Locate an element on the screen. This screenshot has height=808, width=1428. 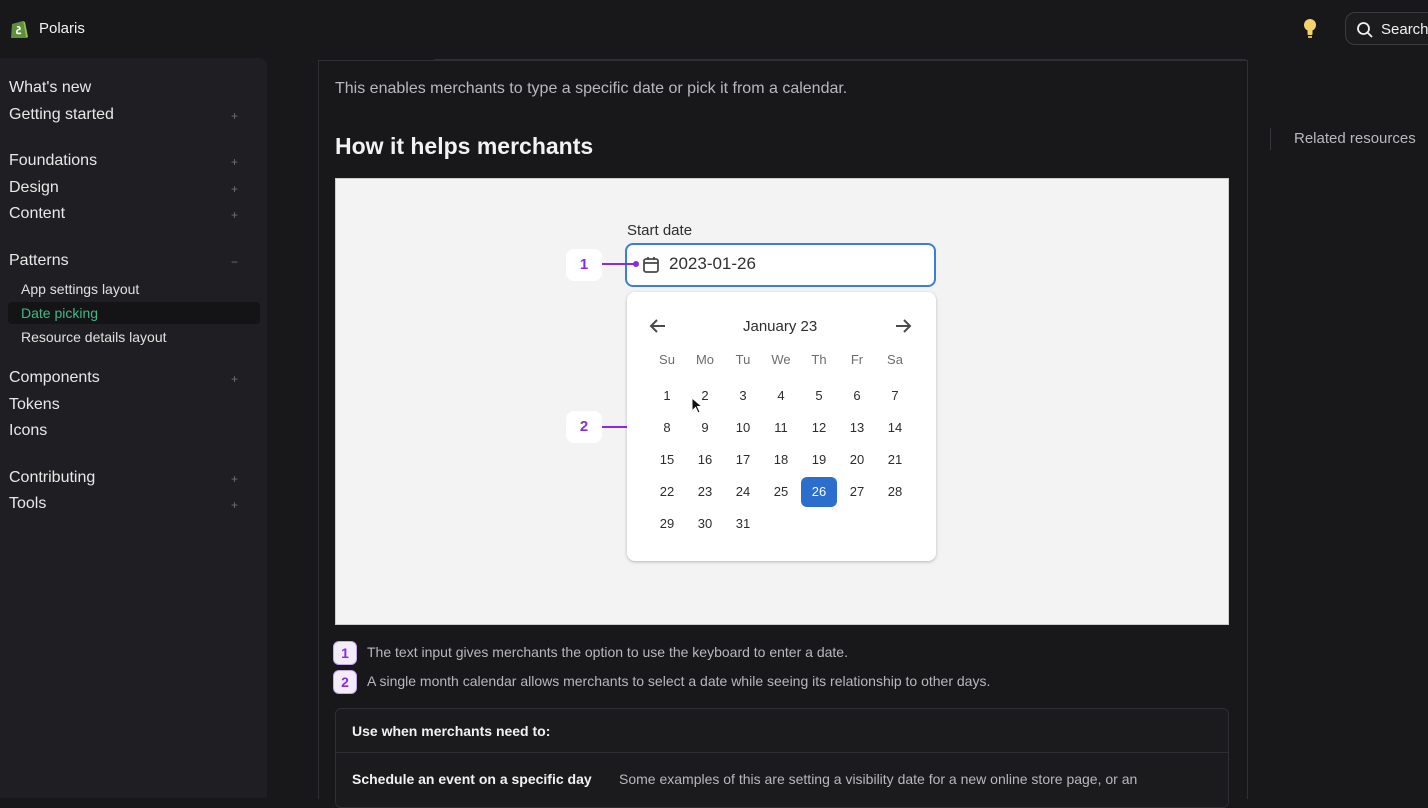
top-bar: Polaris Search is located at coordinates (714, 29).